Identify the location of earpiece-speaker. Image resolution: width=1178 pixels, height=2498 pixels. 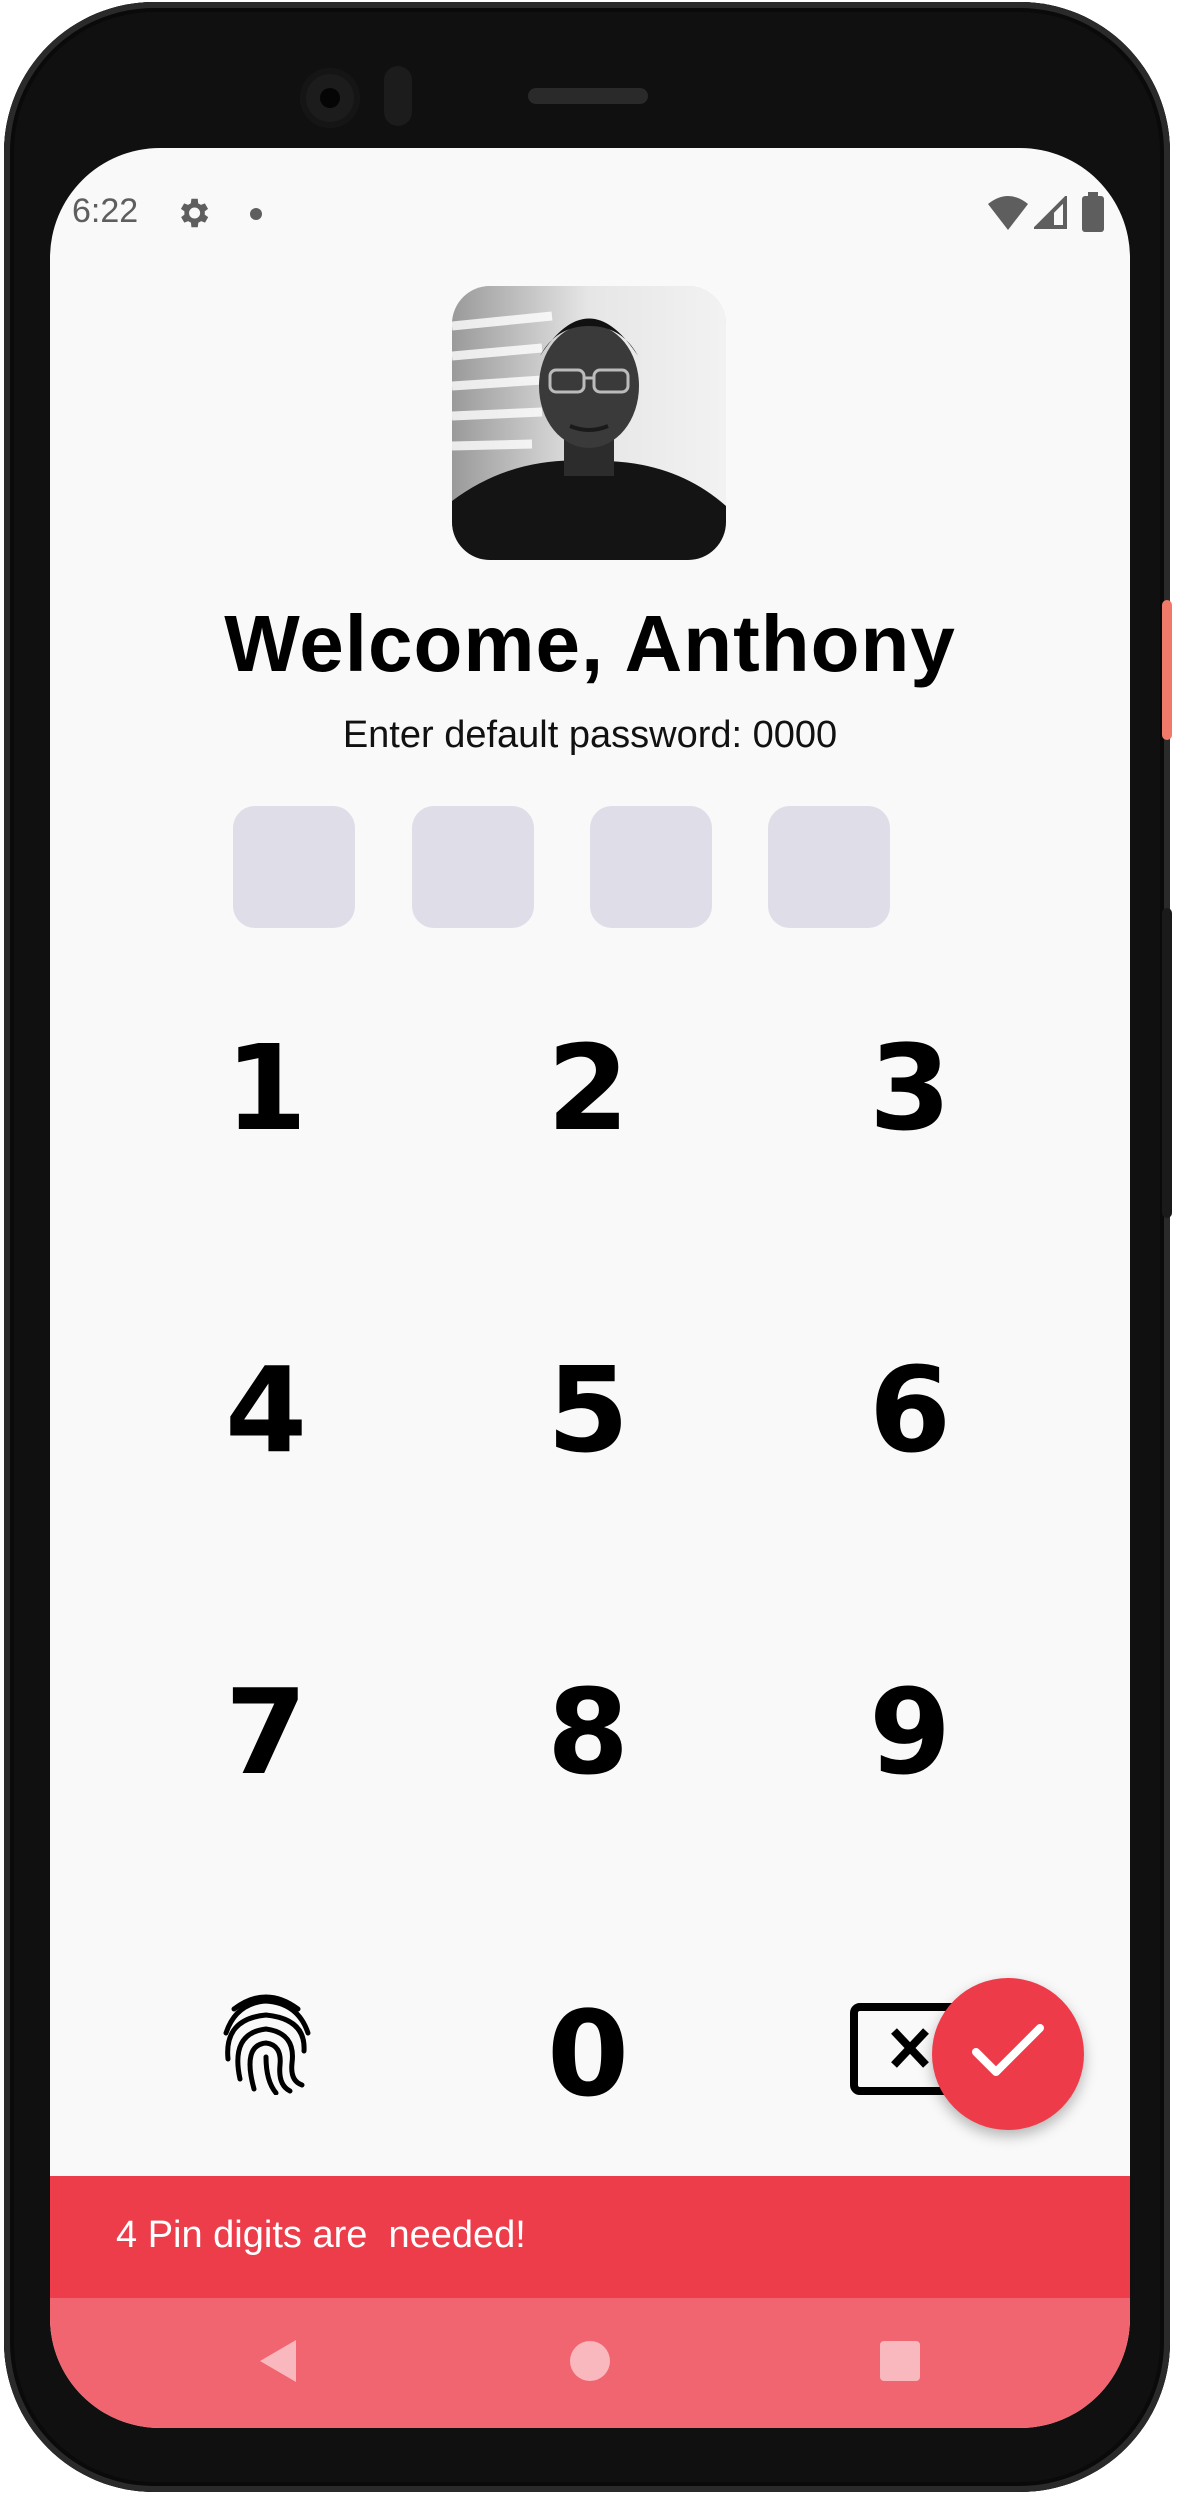
(588, 96).